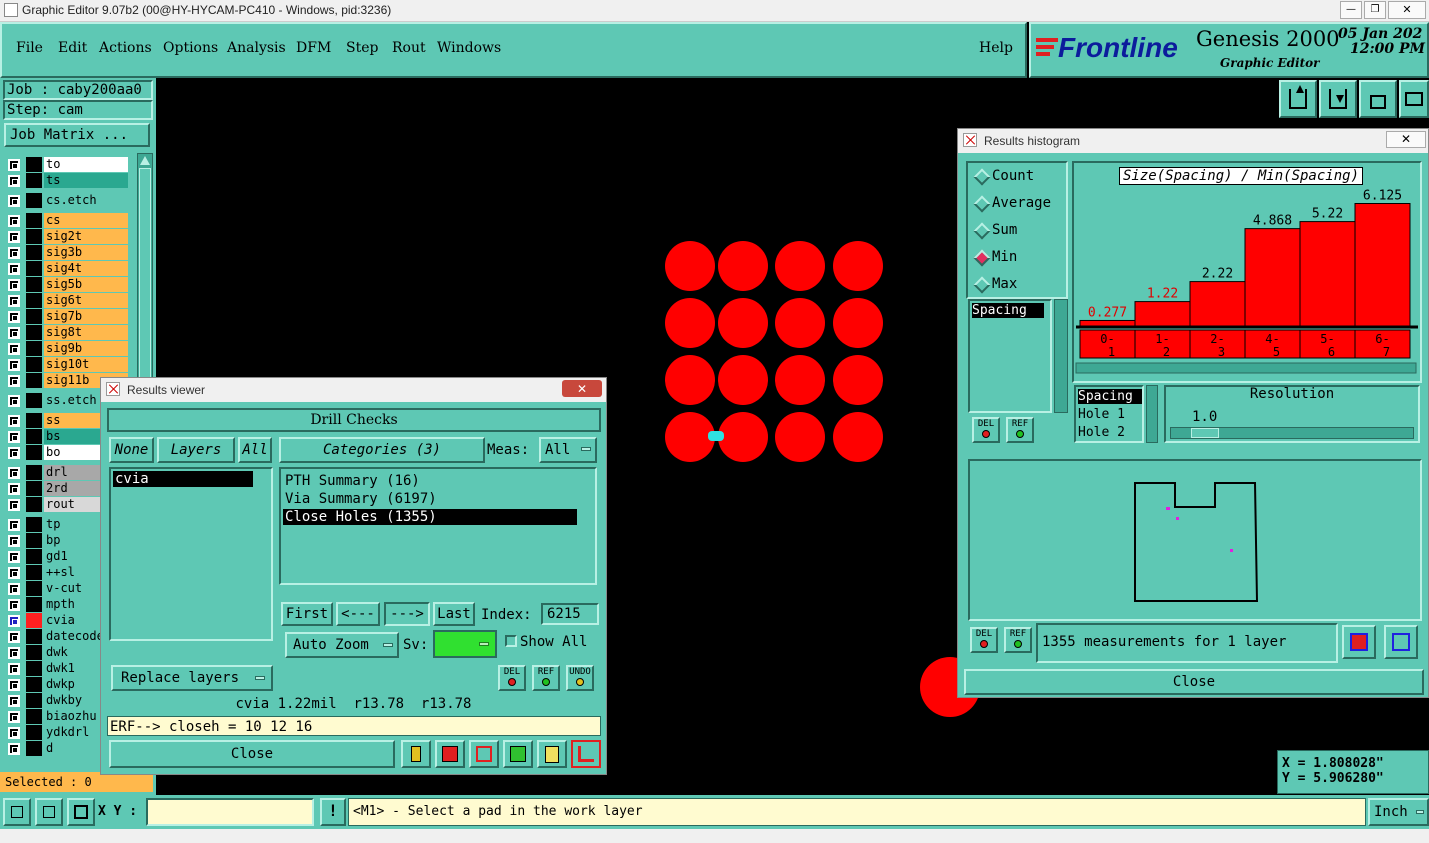  I want to click on category-item-selected: Close Holes (1355), so click(430, 517).